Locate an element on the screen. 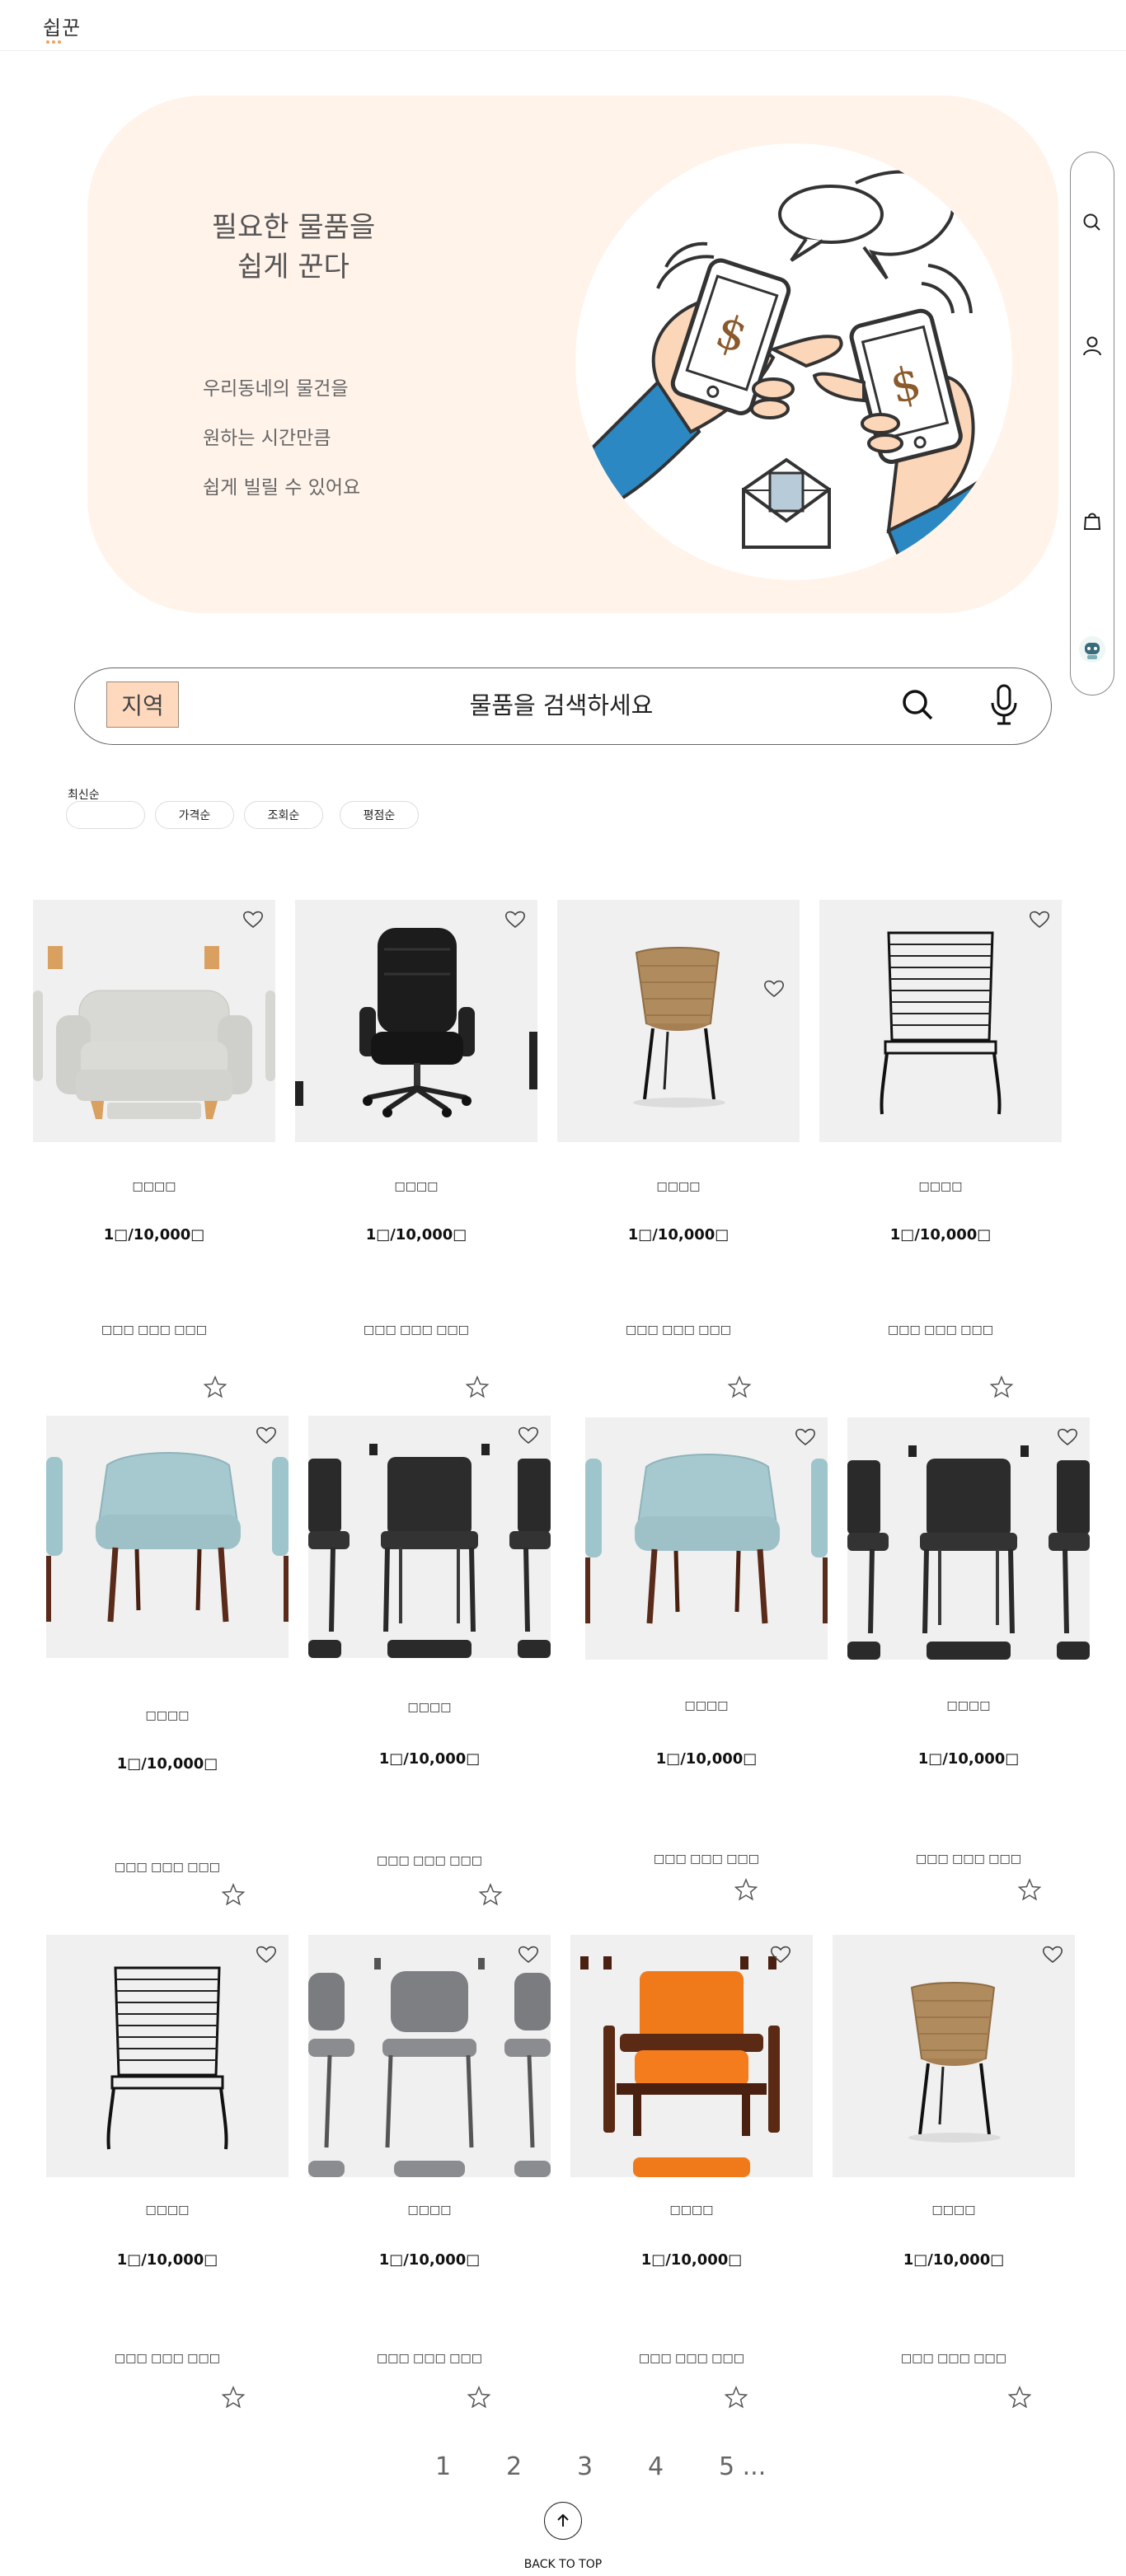 This screenshot has width=1126, height=2576. region-selector: 지역 is located at coordinates (142, 704).